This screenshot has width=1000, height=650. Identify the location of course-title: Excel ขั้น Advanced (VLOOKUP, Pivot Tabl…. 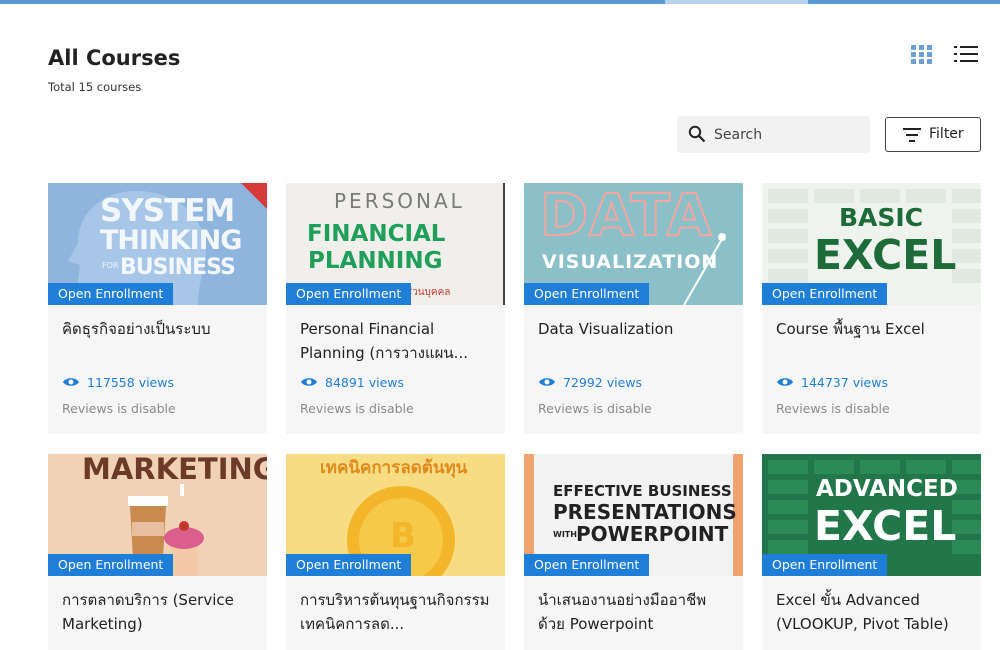
(873, 612).